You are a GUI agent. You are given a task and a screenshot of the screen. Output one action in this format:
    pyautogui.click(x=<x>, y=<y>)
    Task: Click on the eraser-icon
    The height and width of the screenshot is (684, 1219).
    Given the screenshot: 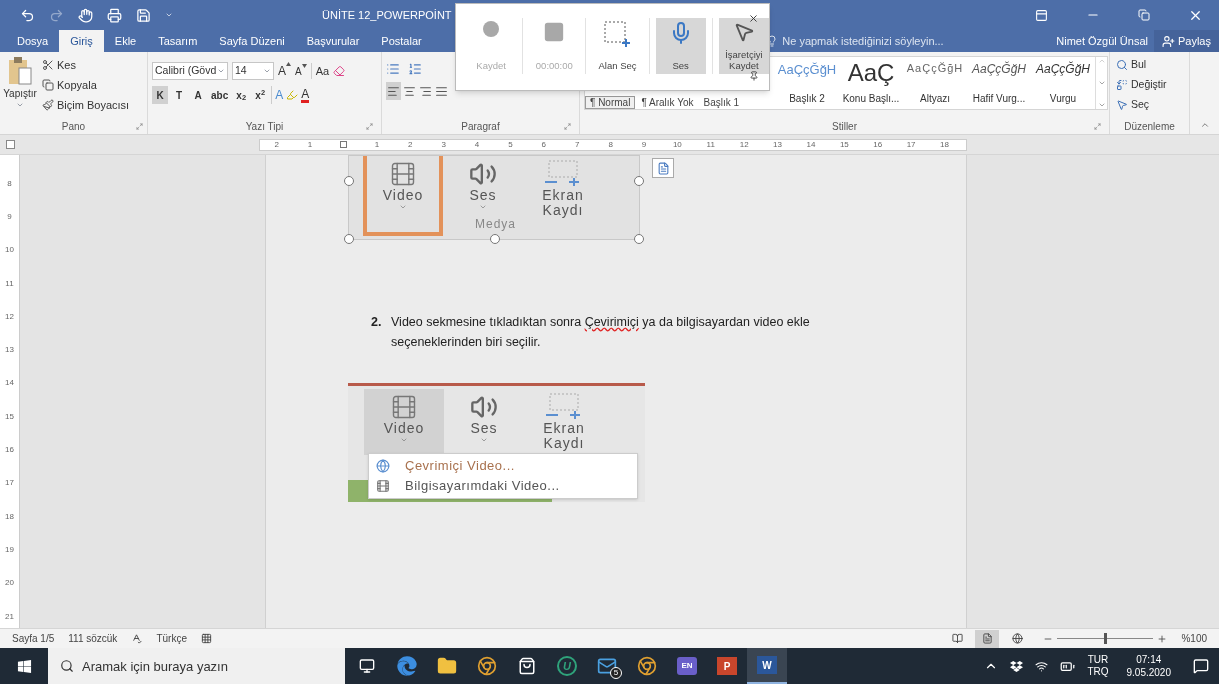 What is the action you would take?
    pyautogui.click(x=339, y=71)
    